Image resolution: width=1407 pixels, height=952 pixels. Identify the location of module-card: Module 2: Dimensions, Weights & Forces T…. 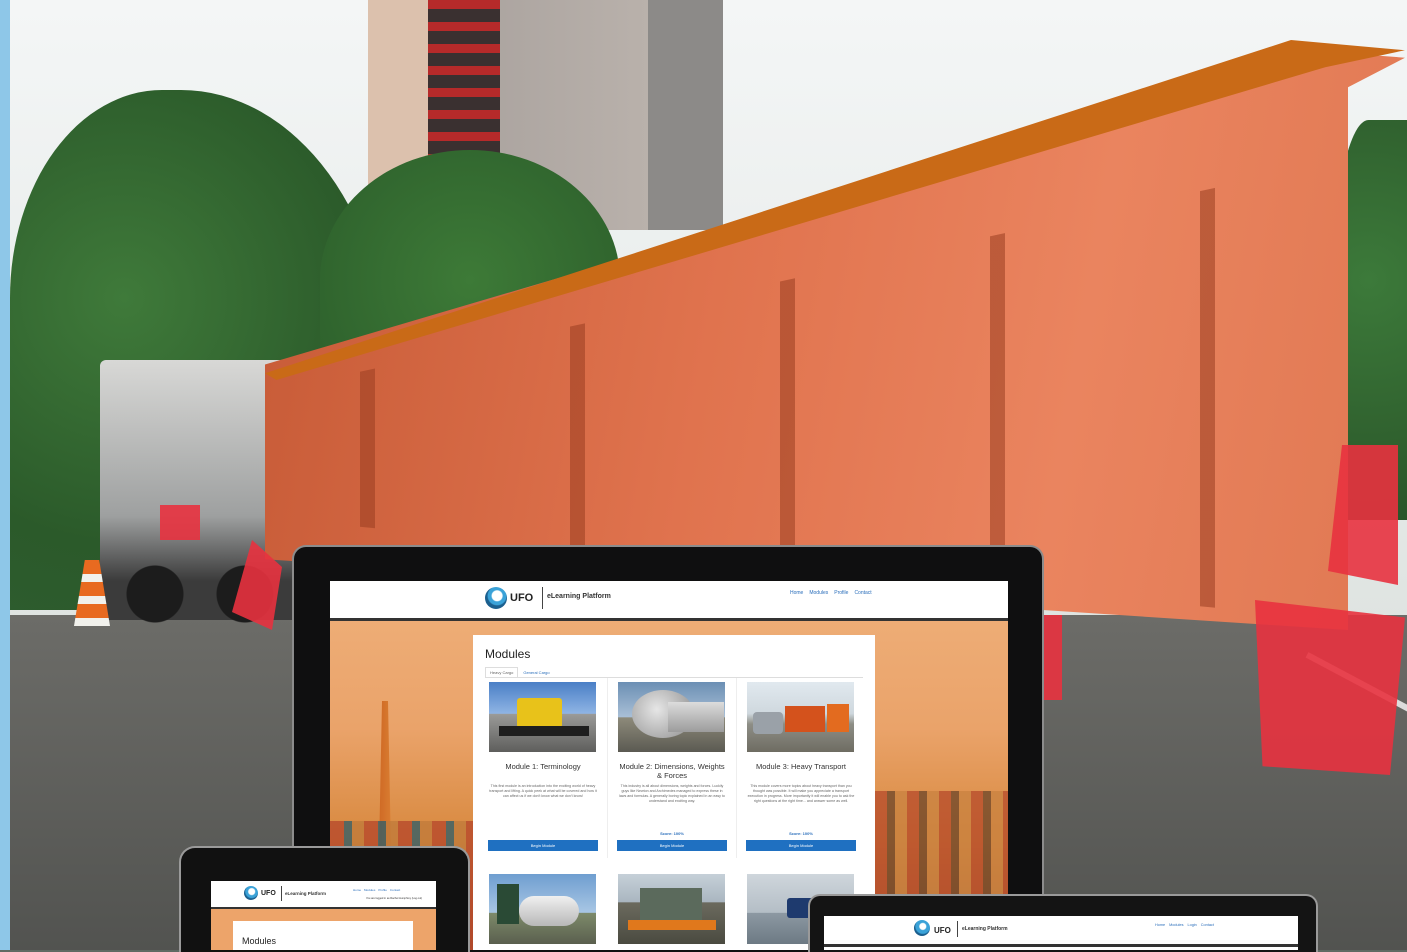
(675, 768).